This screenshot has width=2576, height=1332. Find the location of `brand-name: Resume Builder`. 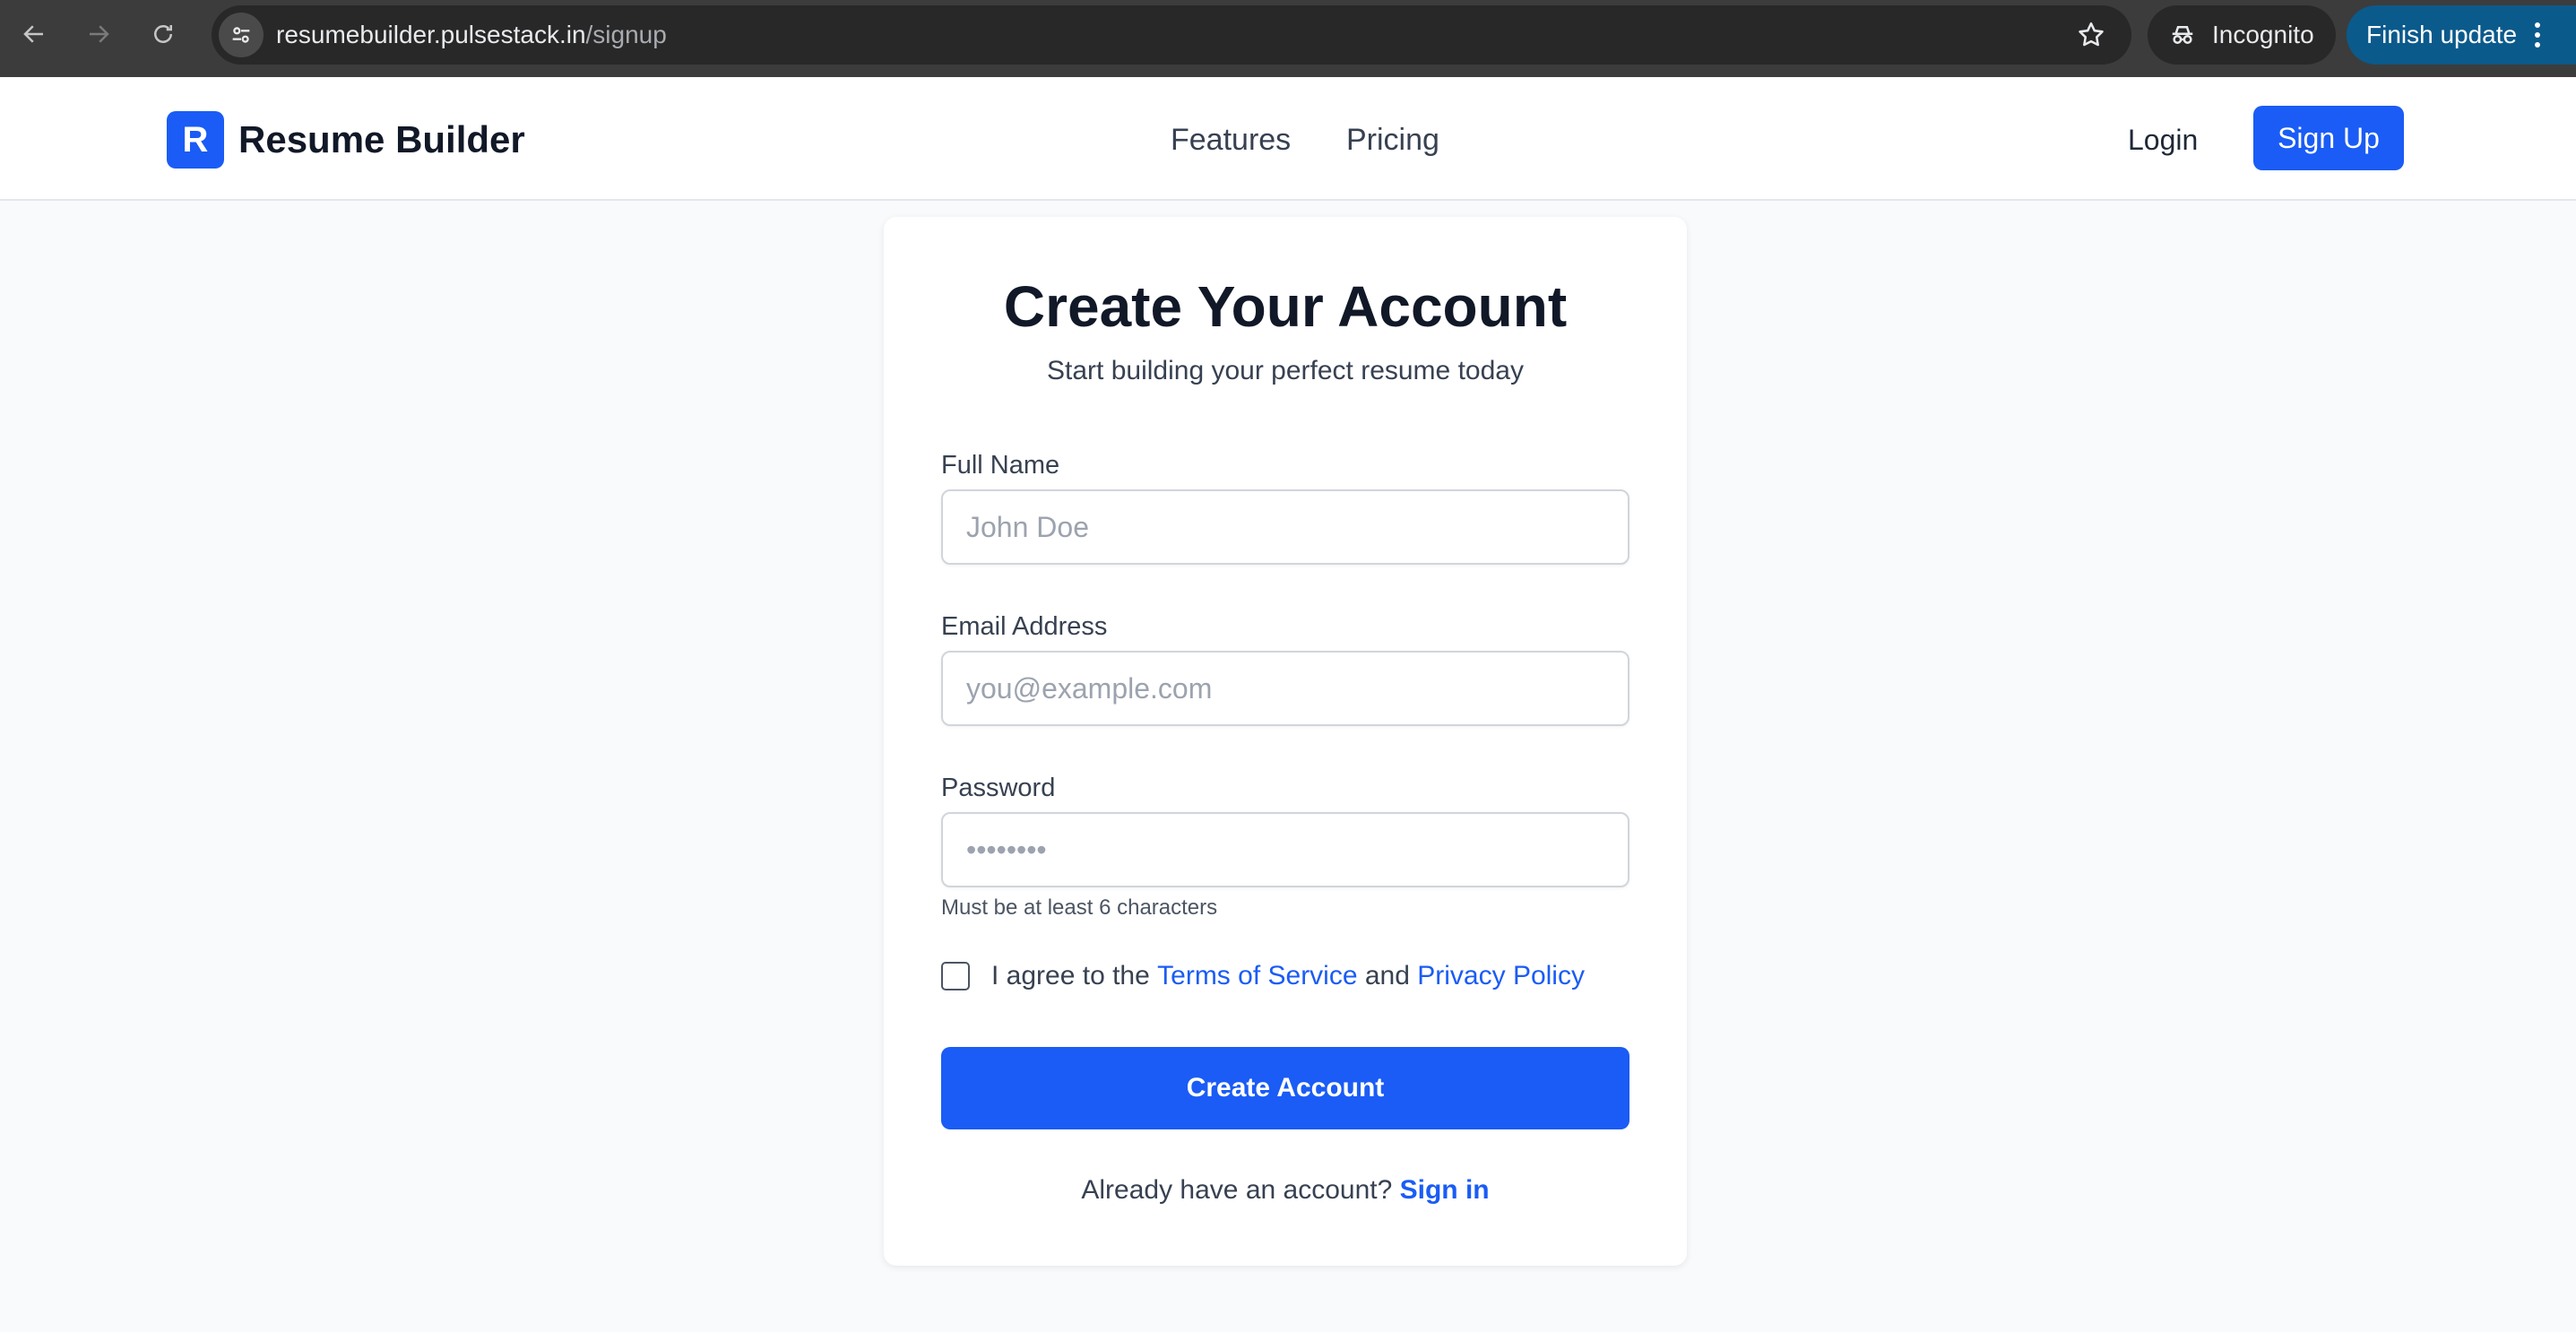

brand-name: Resume Builder is located at coordinates (381, 140).